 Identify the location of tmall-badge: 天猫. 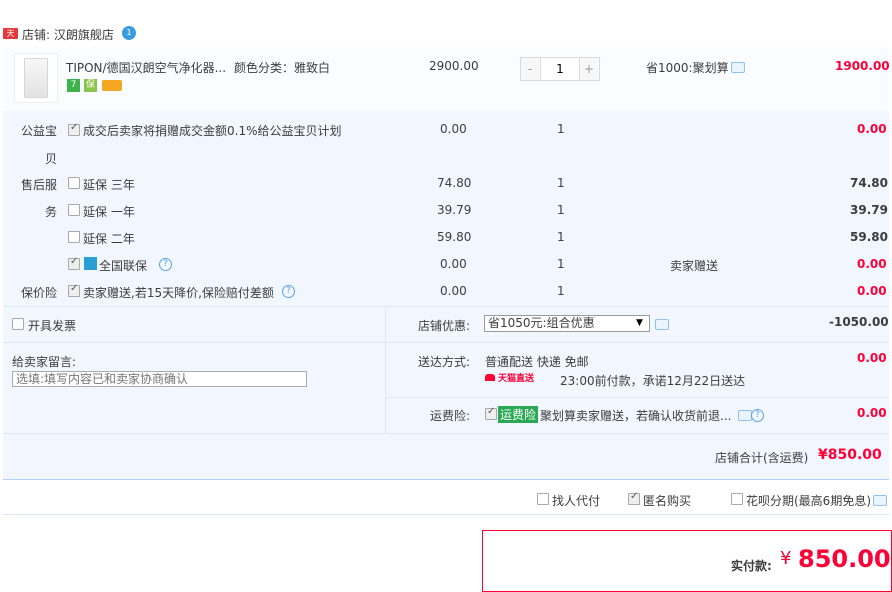
(10, 38).